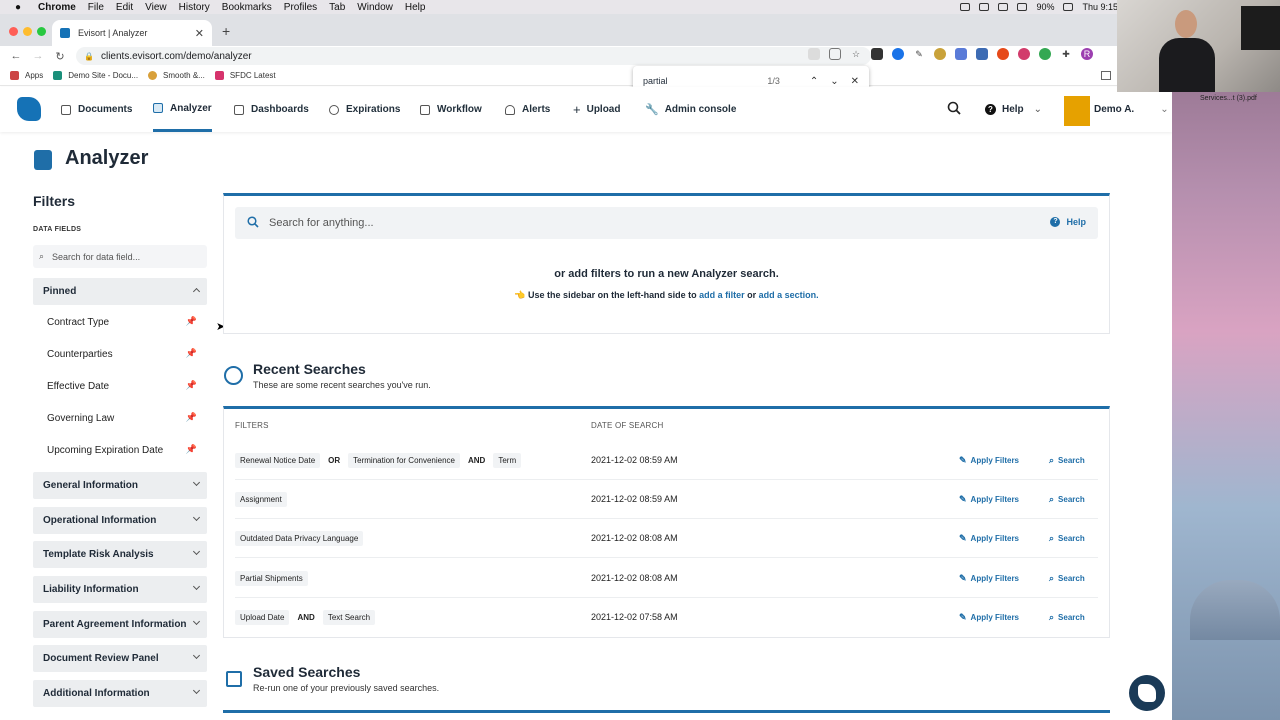 The image size is (1280, 720). Describe the element at coordinates (57, 7) in the screenshot. I see `menu-app-name: Chrome` at that location.